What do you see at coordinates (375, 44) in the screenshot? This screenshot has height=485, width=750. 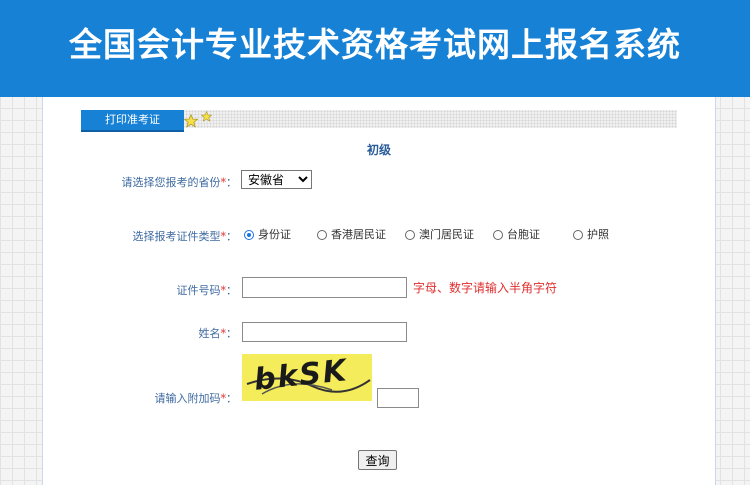 I see `system-title: 全国会计专业技术资格考试网上报名系统` at bounding box center [375, 44].